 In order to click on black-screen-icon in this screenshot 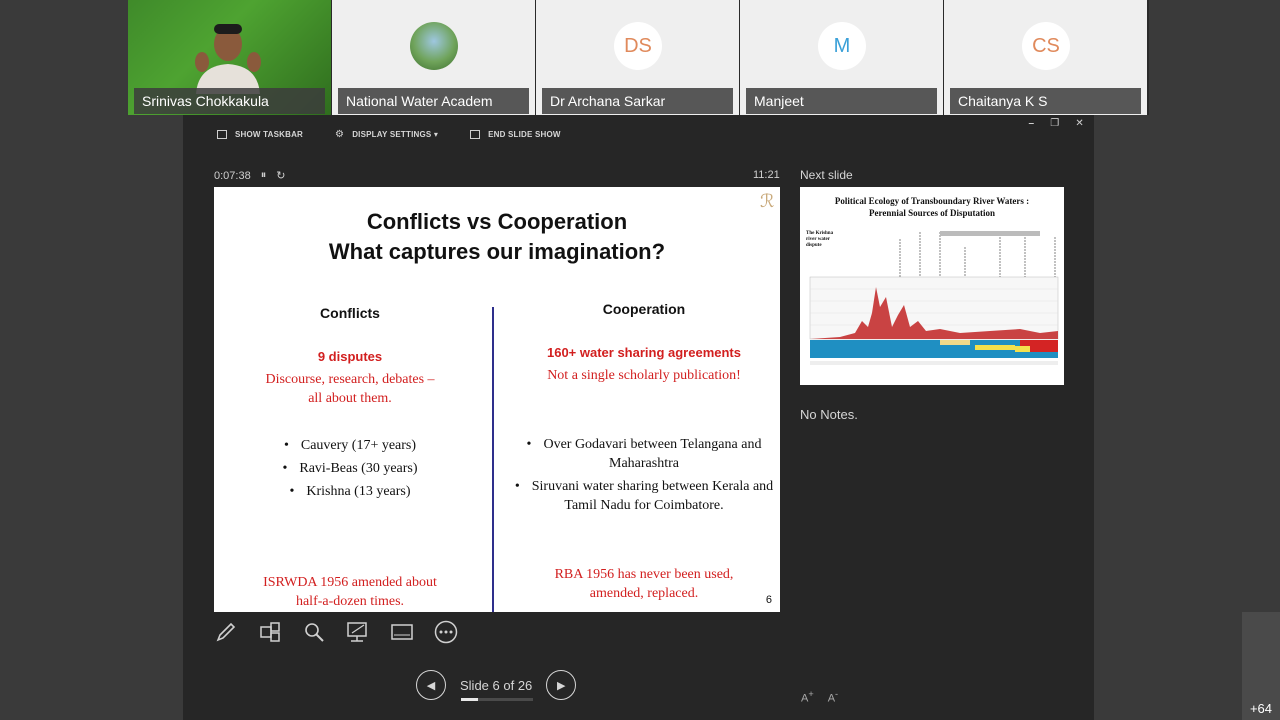, I will do `click(402, 632)`.